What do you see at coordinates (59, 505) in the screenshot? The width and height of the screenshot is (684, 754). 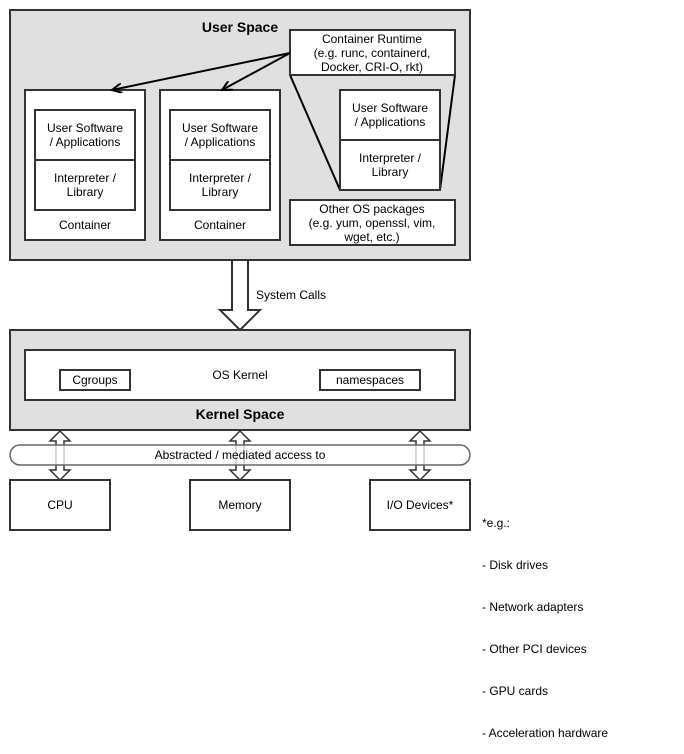 I see `cpu-label: CPU` at bounding box center [59, 505].